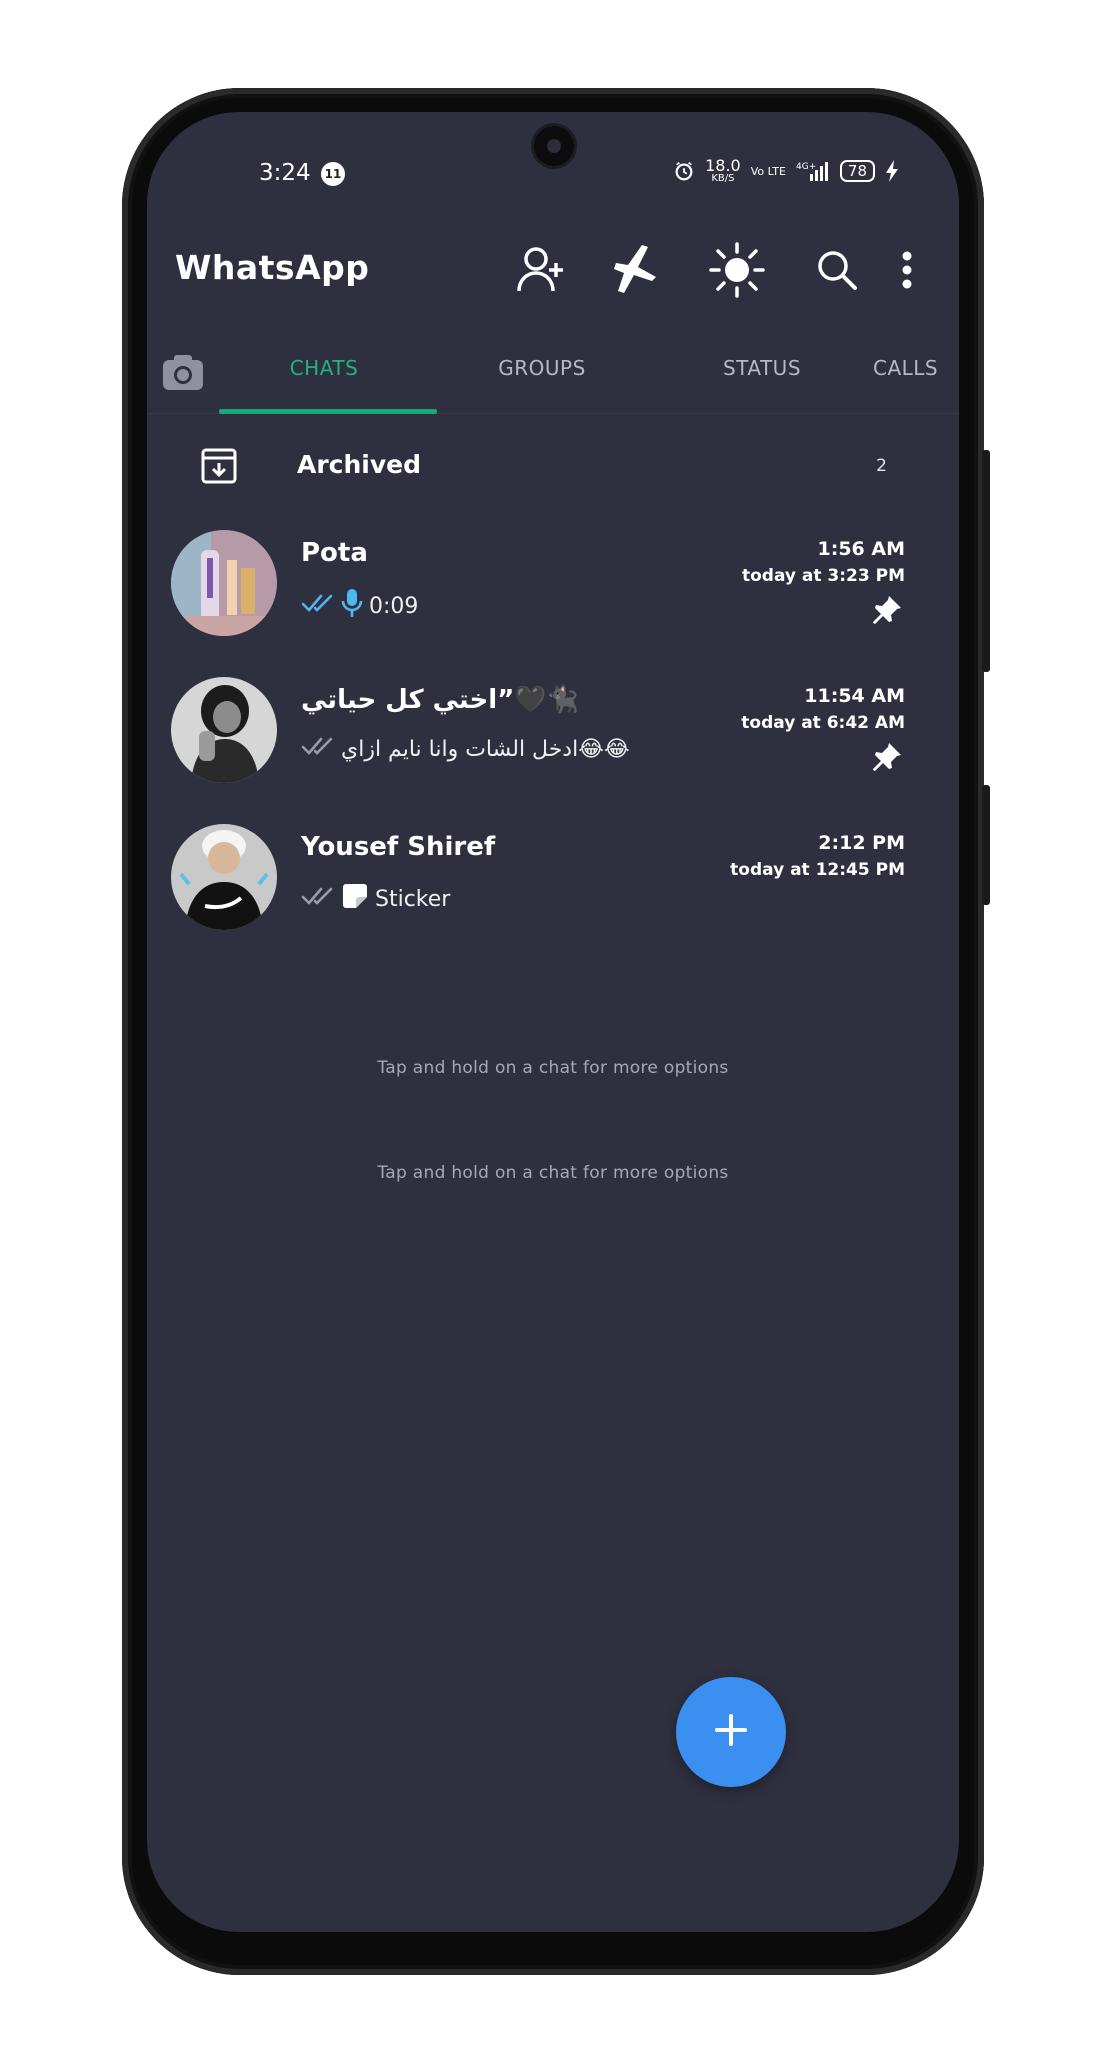  I want to click on tab-groups: GROUPS, so click(542, 368).